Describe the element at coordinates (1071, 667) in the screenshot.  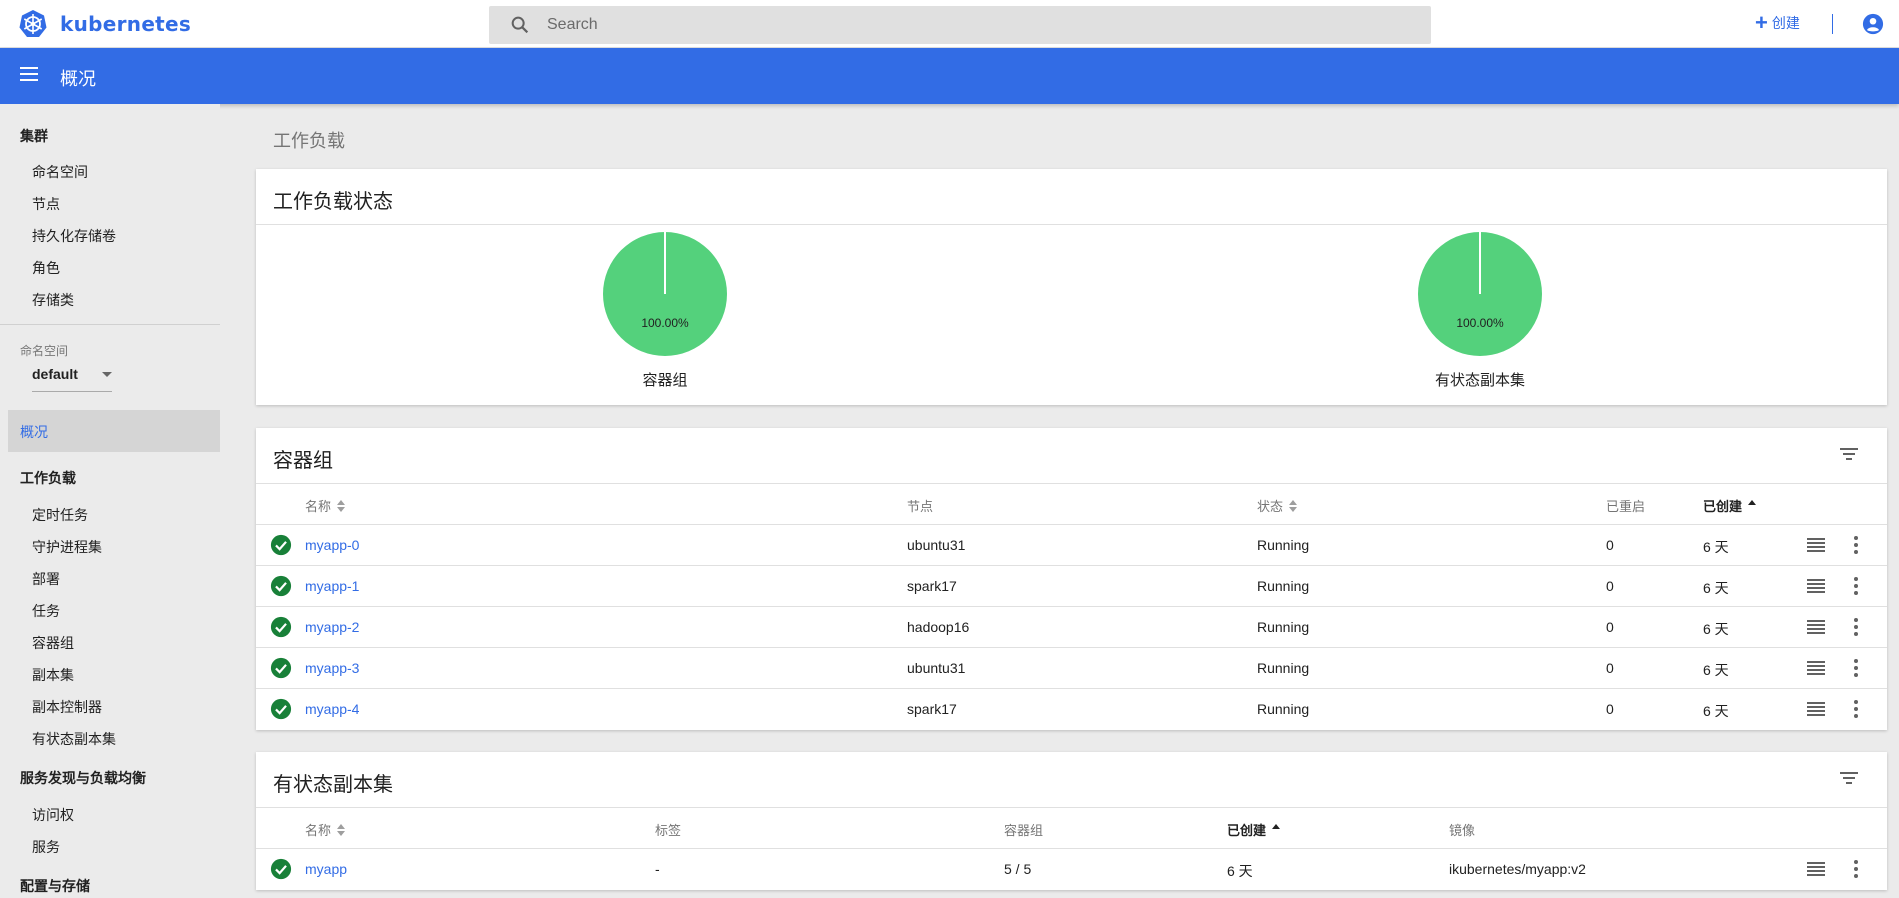
I see `table-row: myapp-3 ubuntu31 Running 0 6 天` at that location.